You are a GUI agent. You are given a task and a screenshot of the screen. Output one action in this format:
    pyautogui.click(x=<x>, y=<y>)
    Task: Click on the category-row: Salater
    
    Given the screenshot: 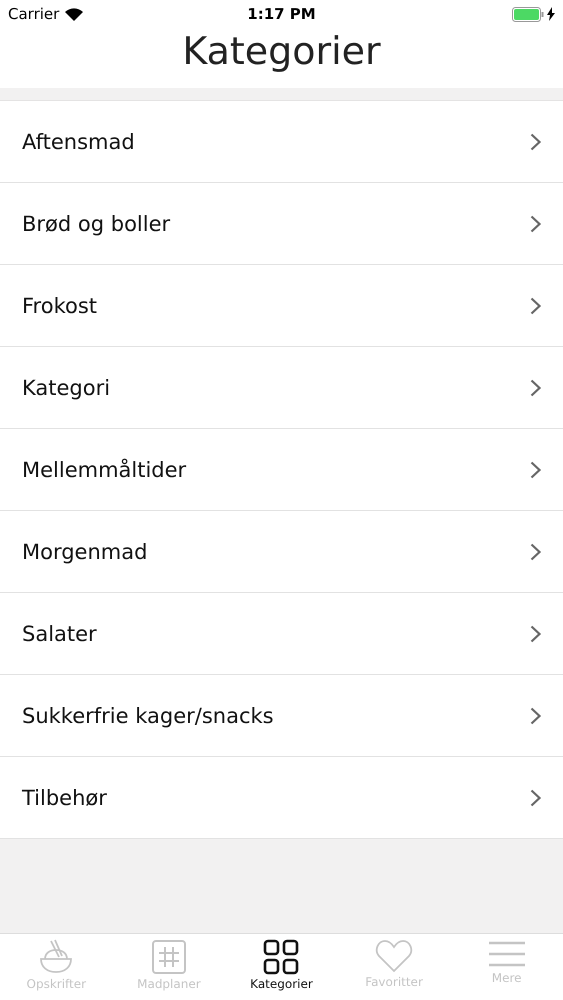 What is the action you would take?
    pyautogui.click(x=281, y=634)
    